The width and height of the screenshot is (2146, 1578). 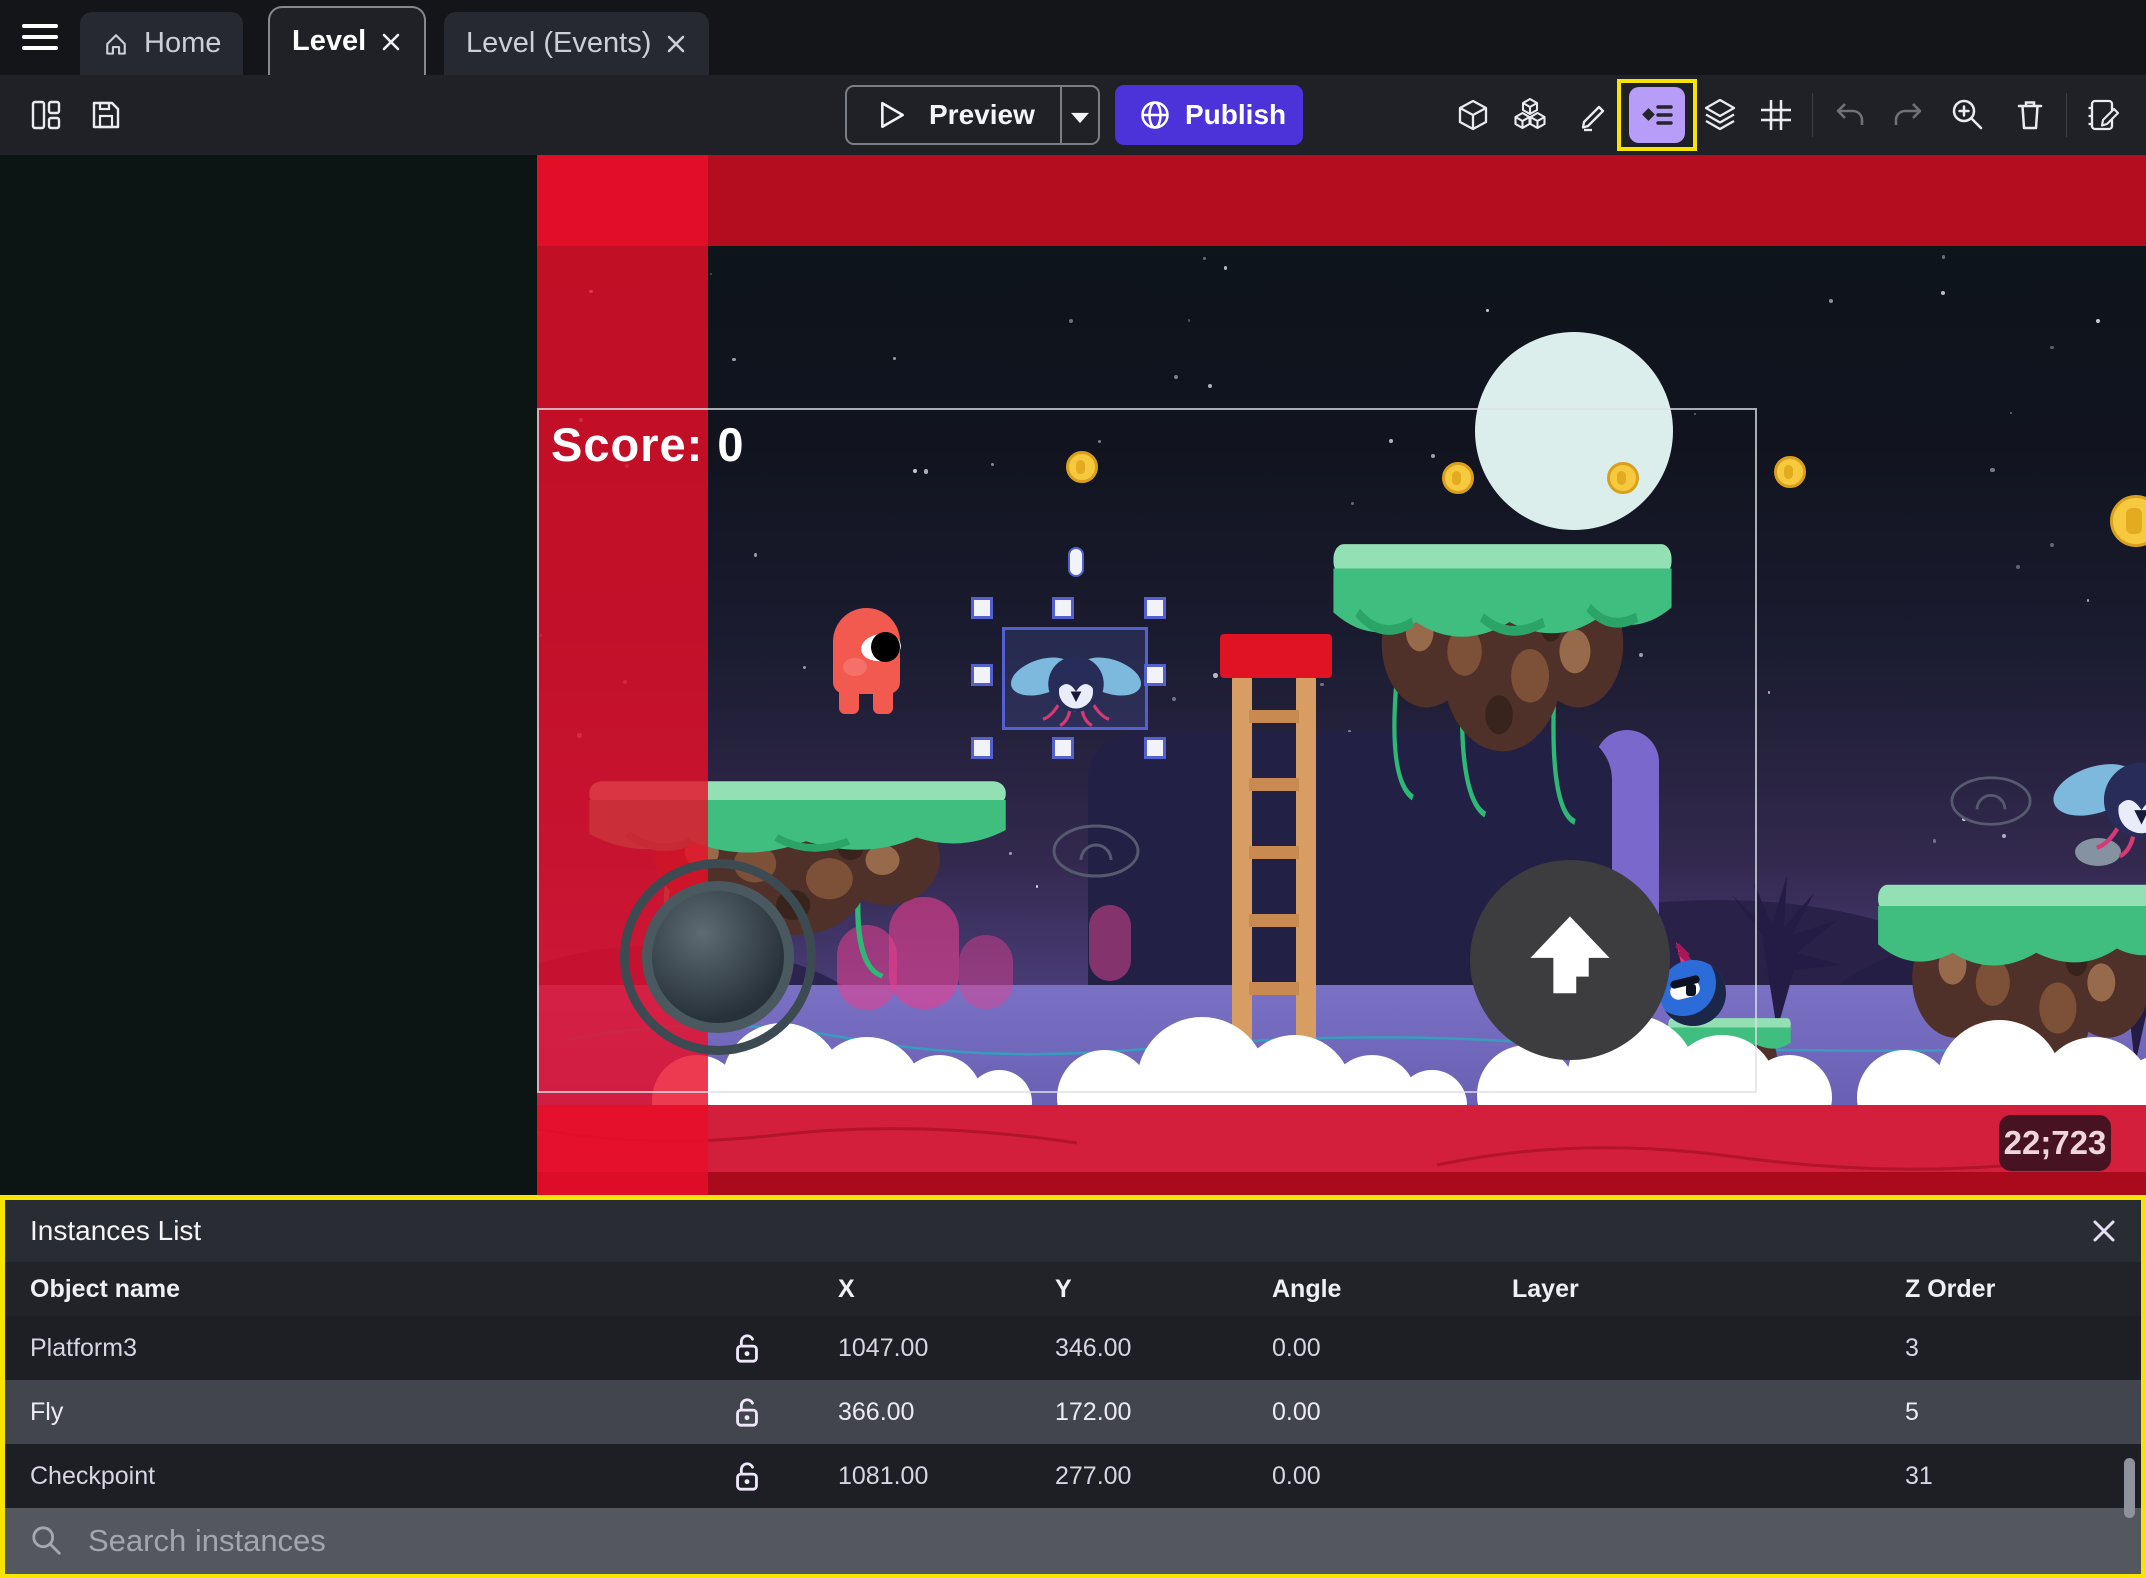 What do you see at coordinates (559, 43) in the screenshot?
I see `tab-level-events-label: Level (Events)` at bounding box center [559, 43].